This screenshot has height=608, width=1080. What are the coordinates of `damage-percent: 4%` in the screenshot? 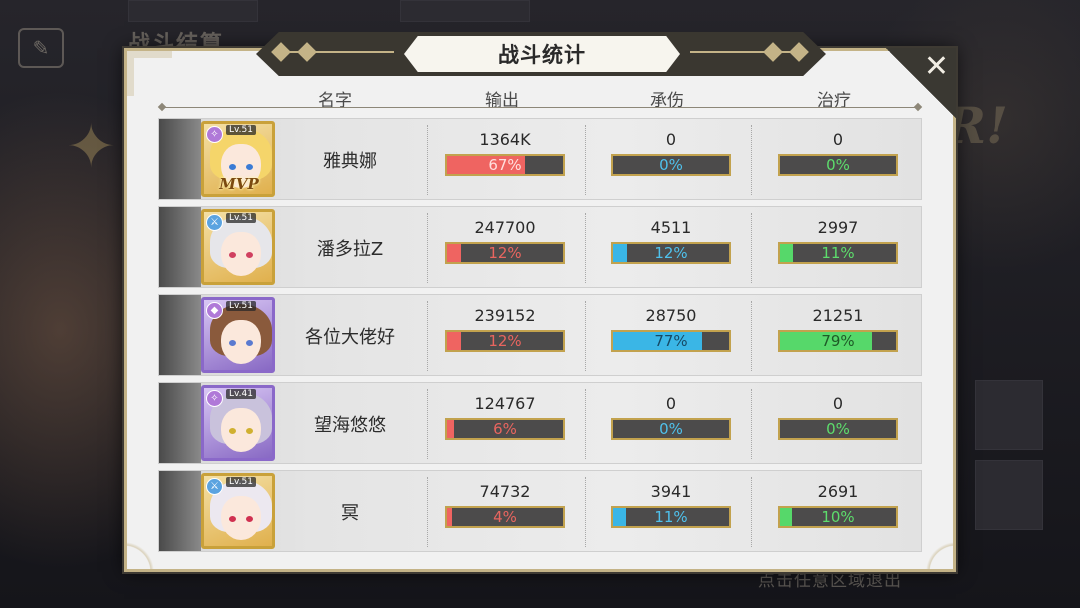 It's located at (505, 517).